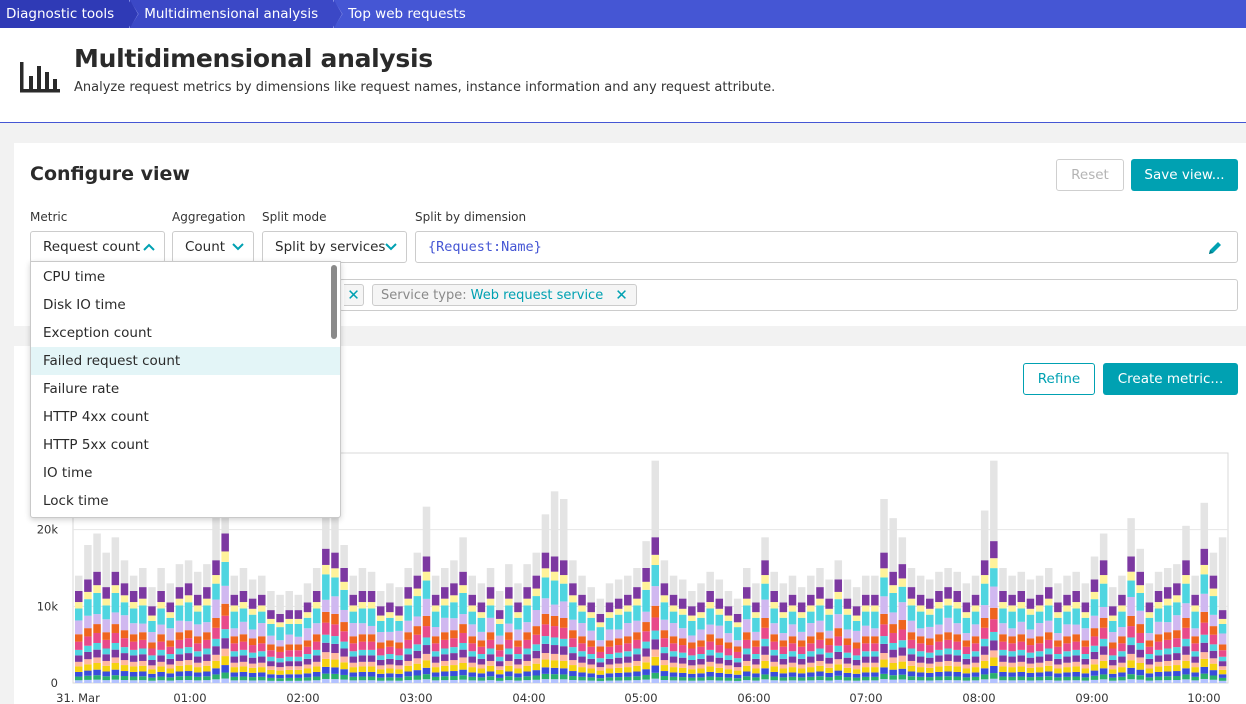  Describe the element at coordinates (185, 445) in the screenshot. I see `metric-option: HTTP 5xx count` at that location.